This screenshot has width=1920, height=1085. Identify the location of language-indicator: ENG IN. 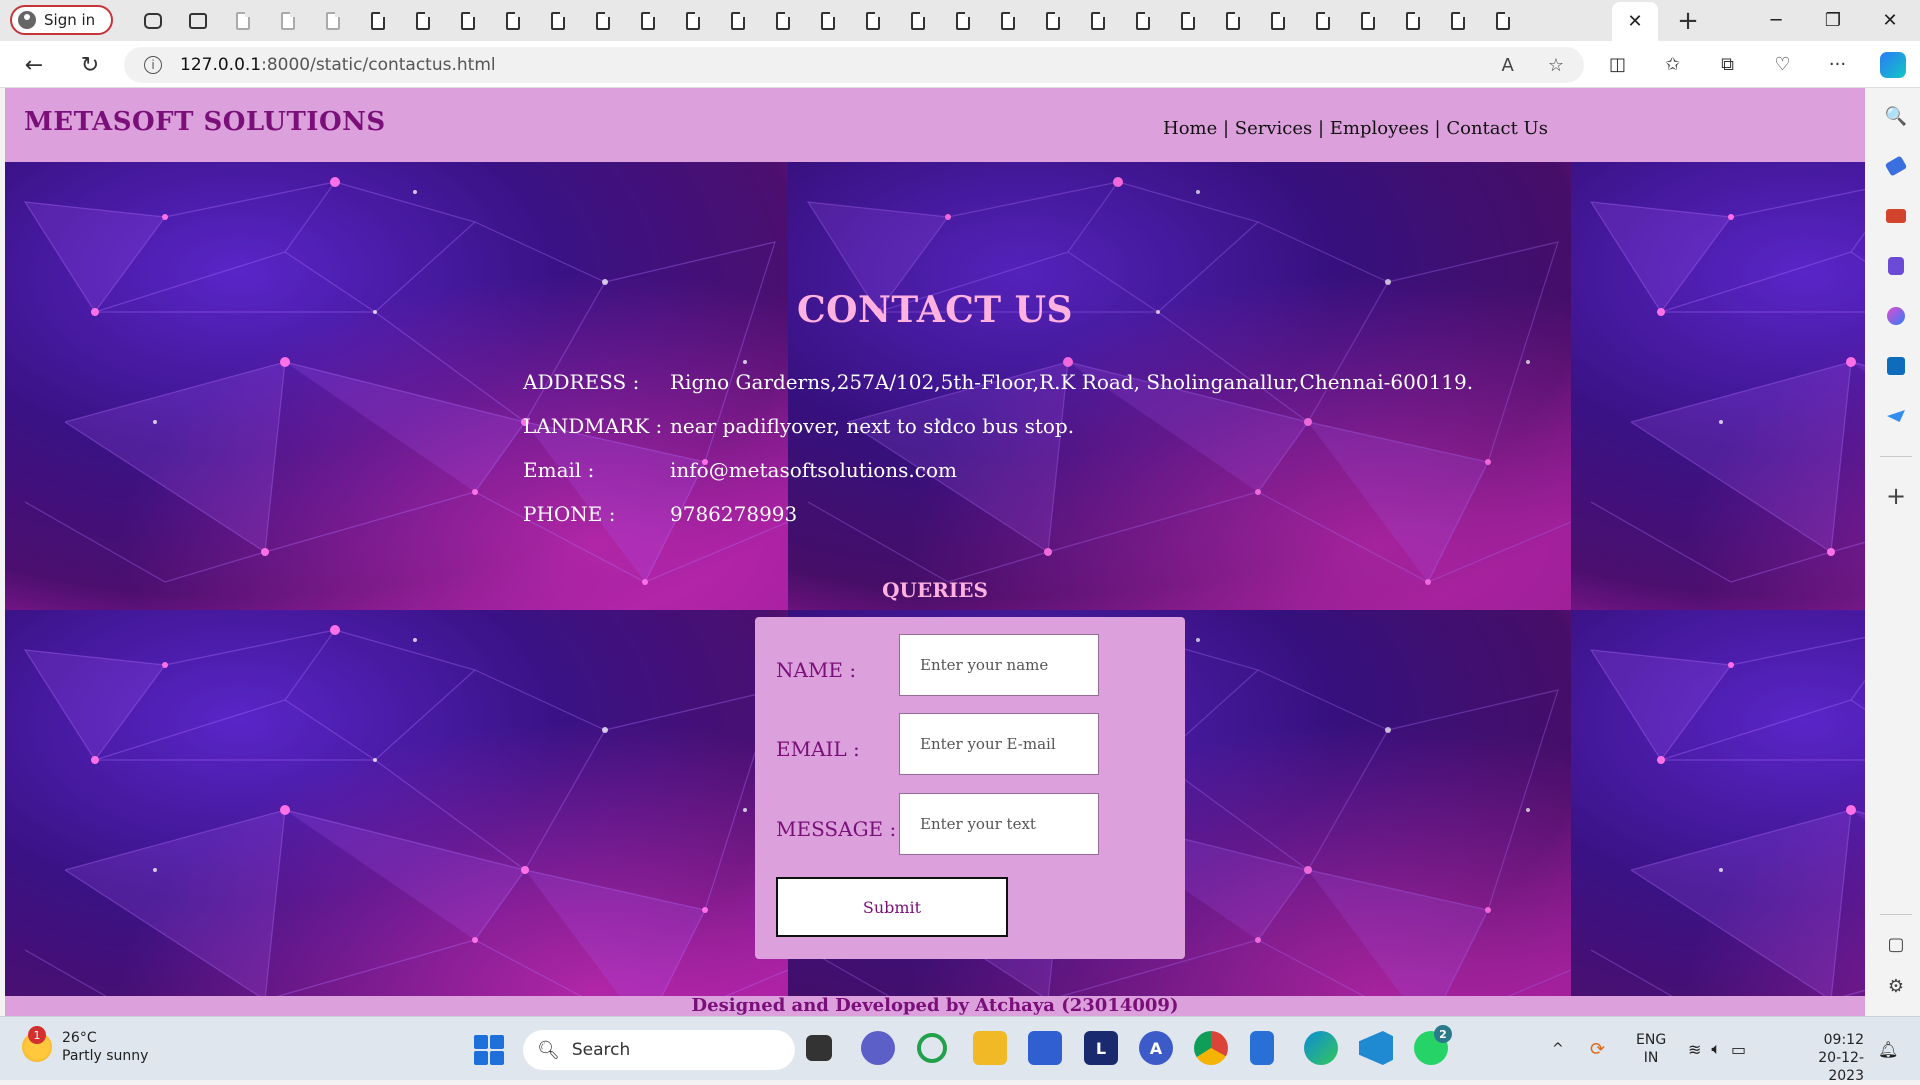
(1651, 1049).